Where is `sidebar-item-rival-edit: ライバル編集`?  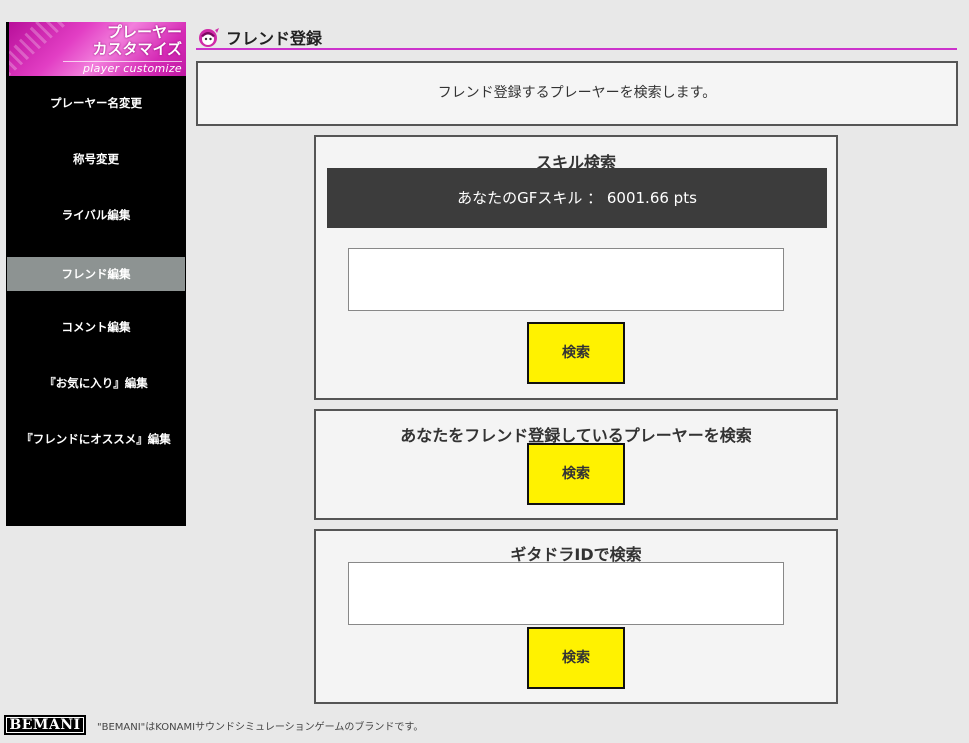 sidebar-item-rival-edit: ライバル編集 is located at coordinates (96, 215).